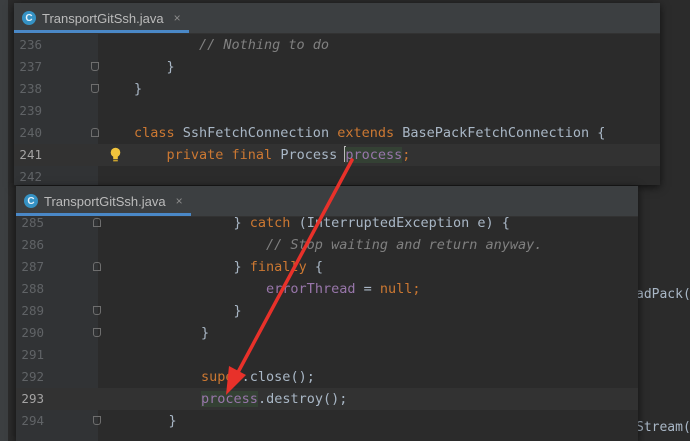 This screenshot has width=690, height=441. Describe the element at coordinates (327, 377) in the screenshot. I see `code-line: 292 super.close();` at that location.